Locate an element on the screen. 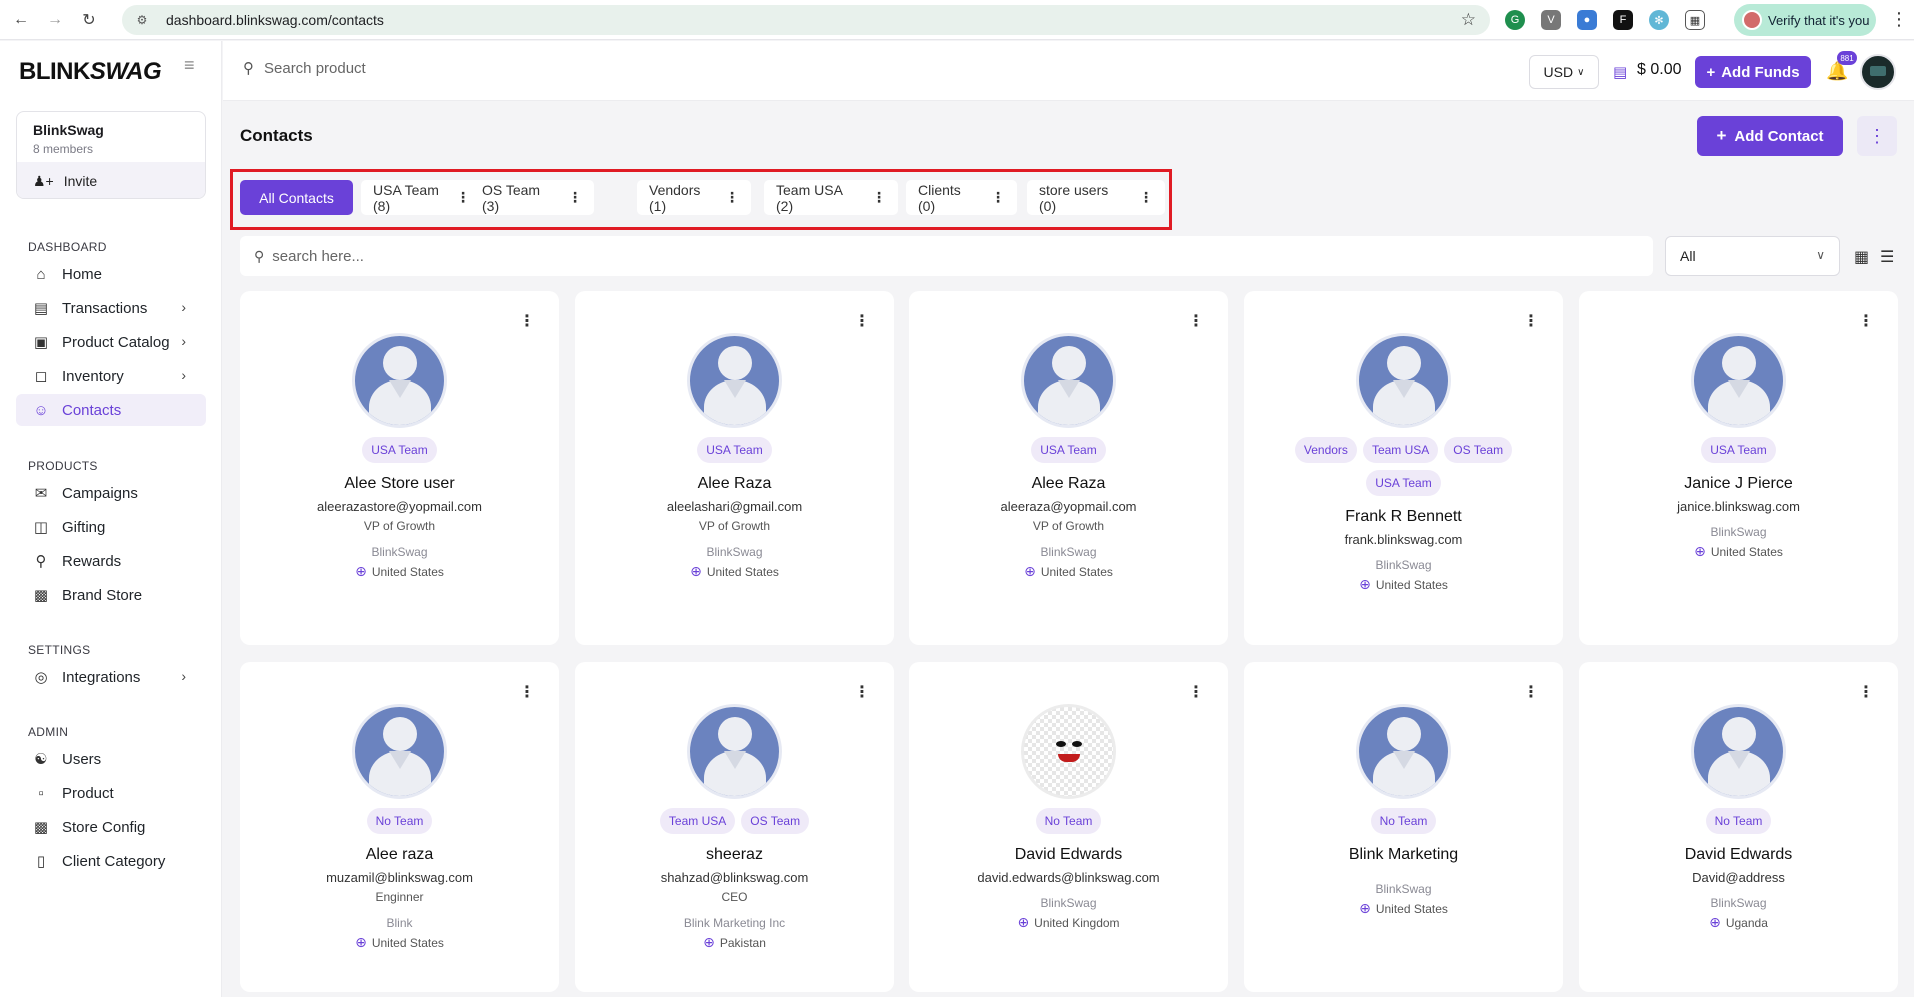 This screenshot has height=997, width=1914. grammarly-extension-icon: G is located at coordinates (1515, 20).